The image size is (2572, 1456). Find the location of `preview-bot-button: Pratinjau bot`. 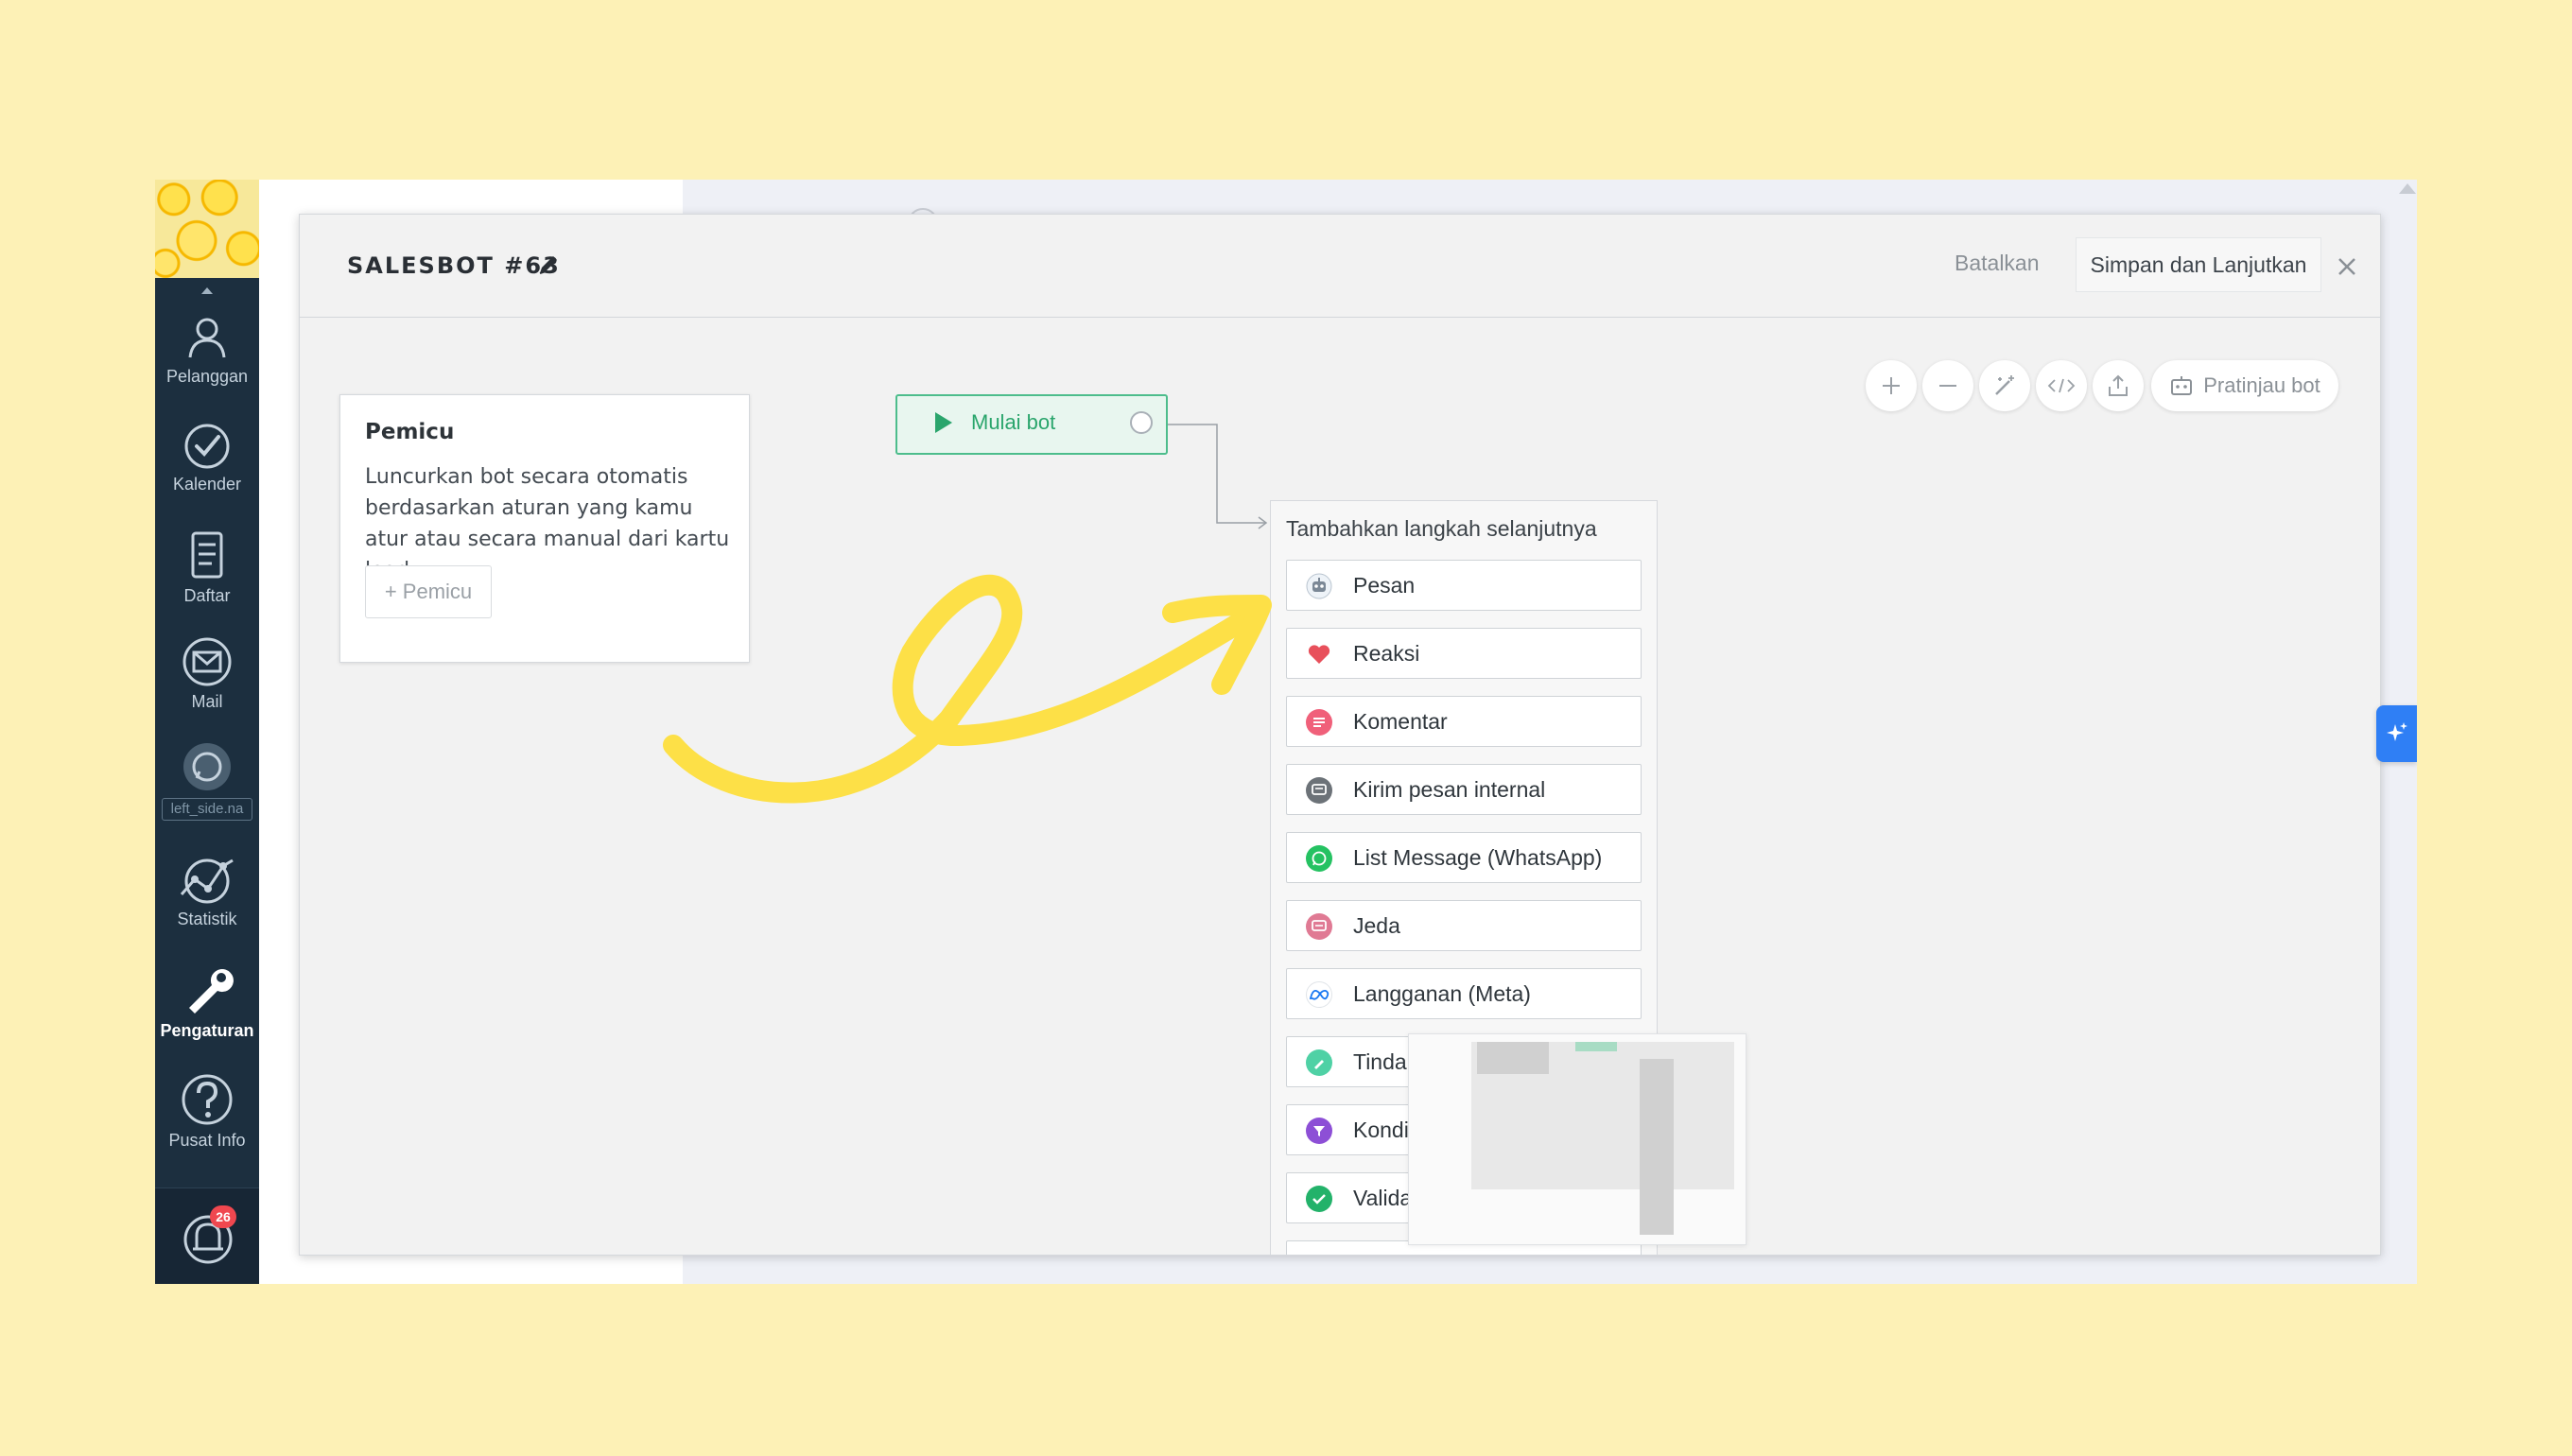

preview-bot-button: Pratinjau bot is located at coordinates (2244, 385).